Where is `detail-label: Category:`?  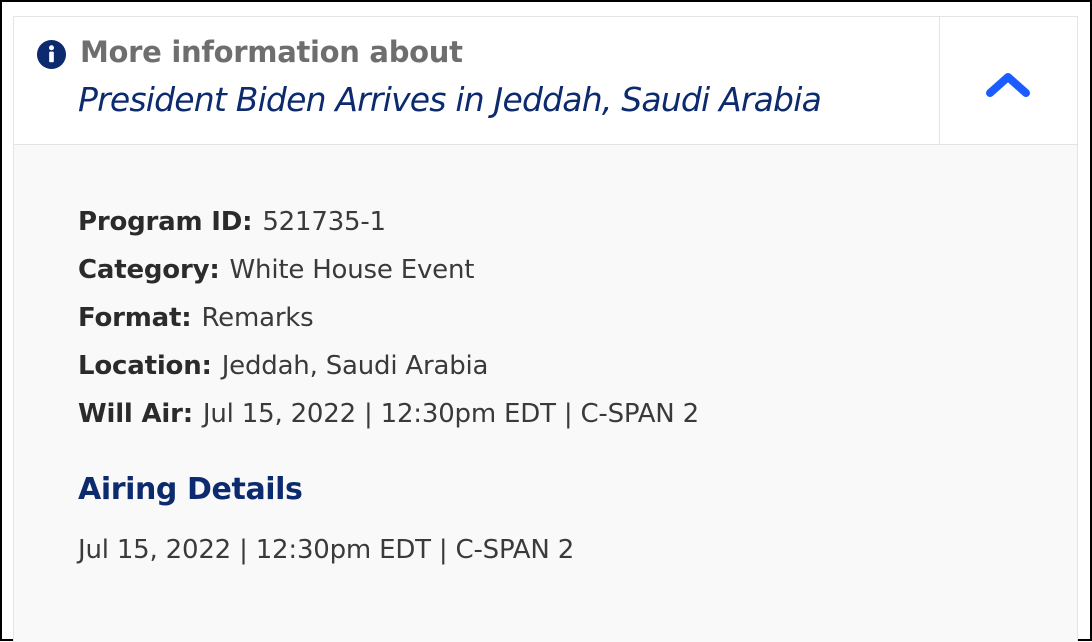 detail-label: Category: is located at coordinates (149, 270).